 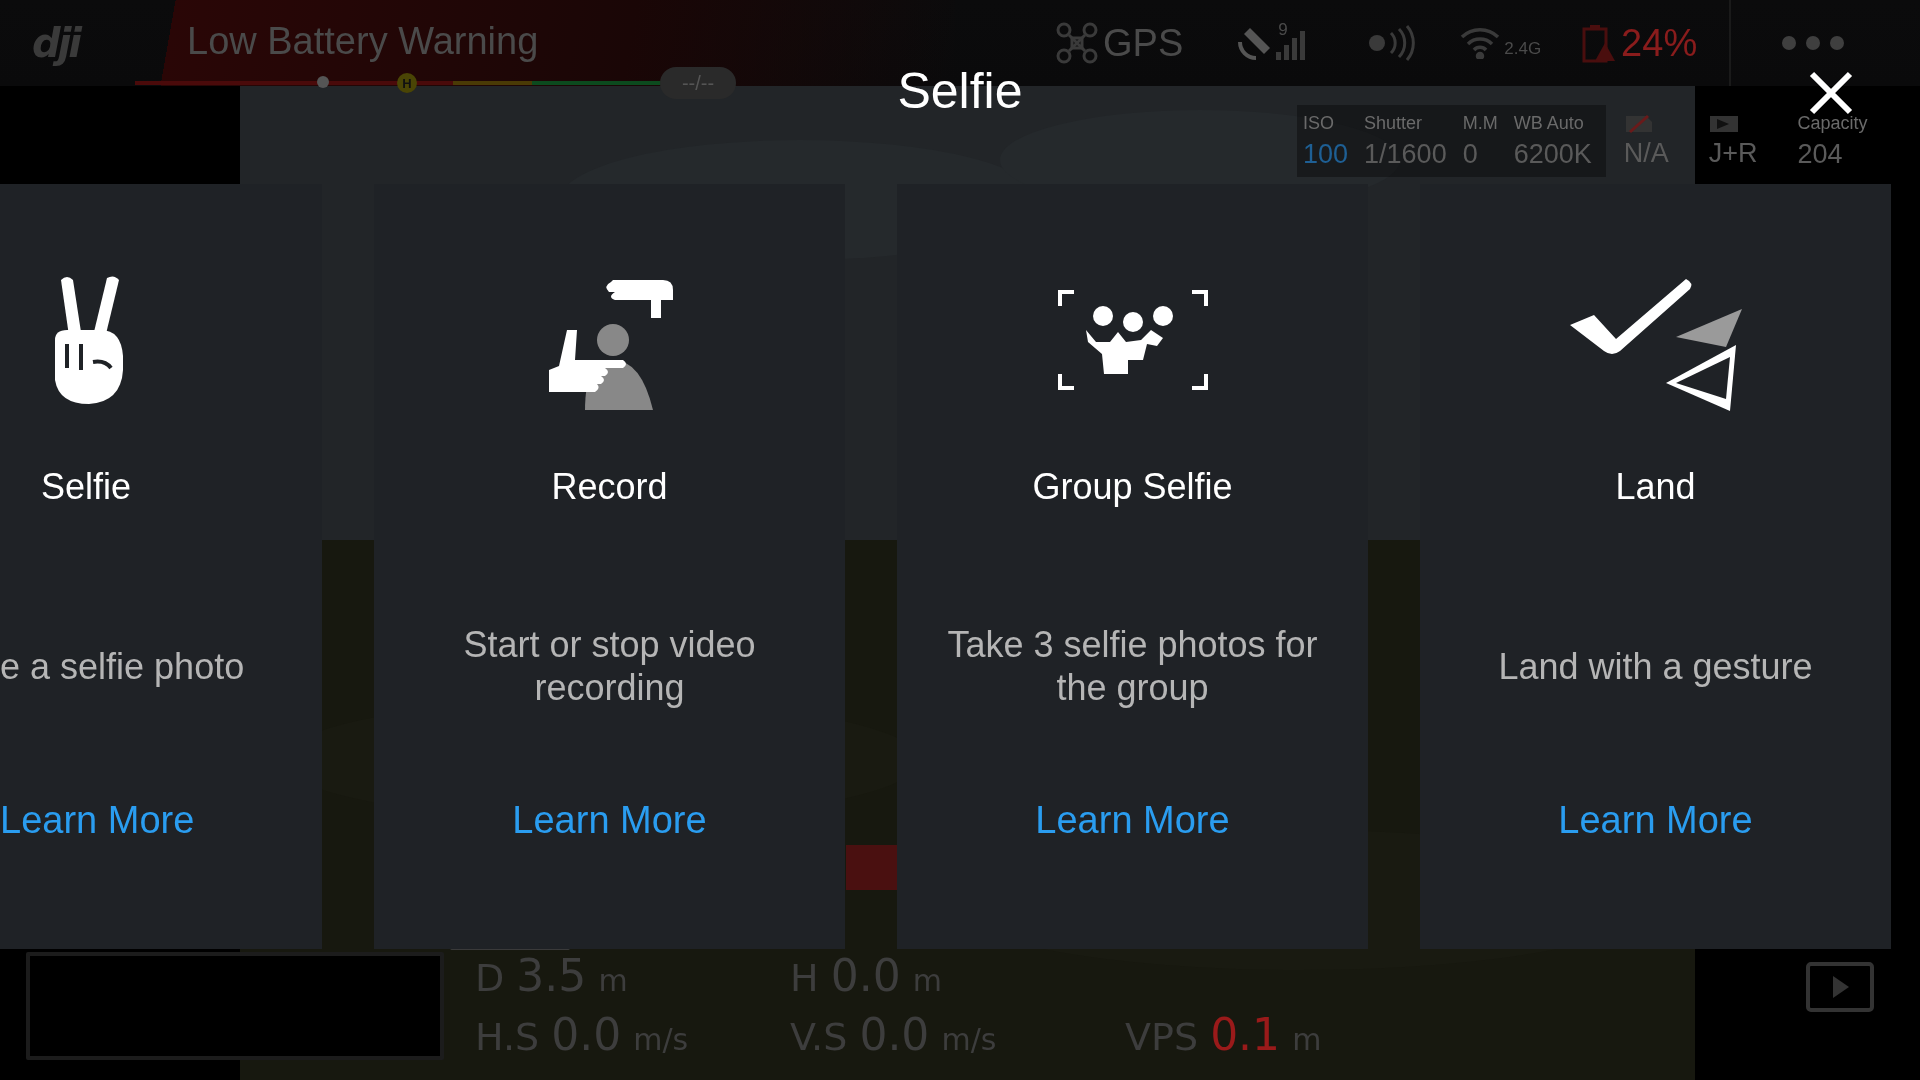 I want to click on setting-label: Shutter, so click(x=1394, y=123).